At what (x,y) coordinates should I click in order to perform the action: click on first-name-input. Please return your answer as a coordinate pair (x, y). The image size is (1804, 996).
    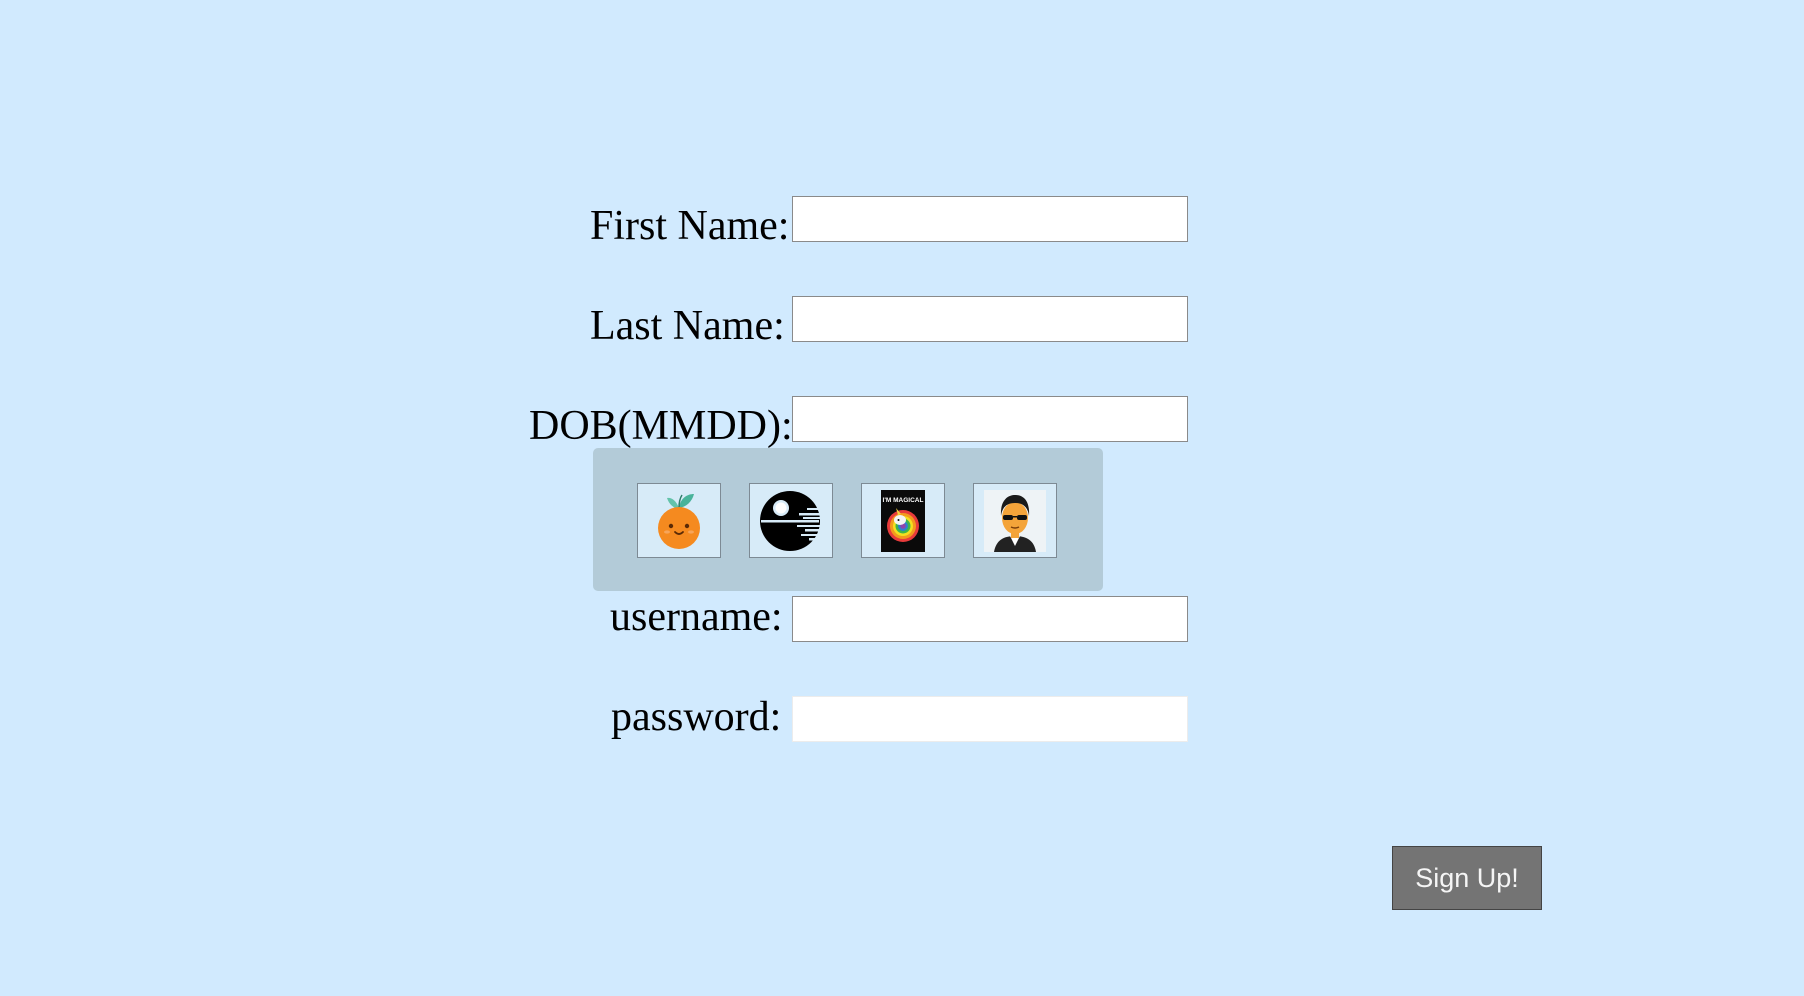
    Looking at the image, I should click on (990, 219).